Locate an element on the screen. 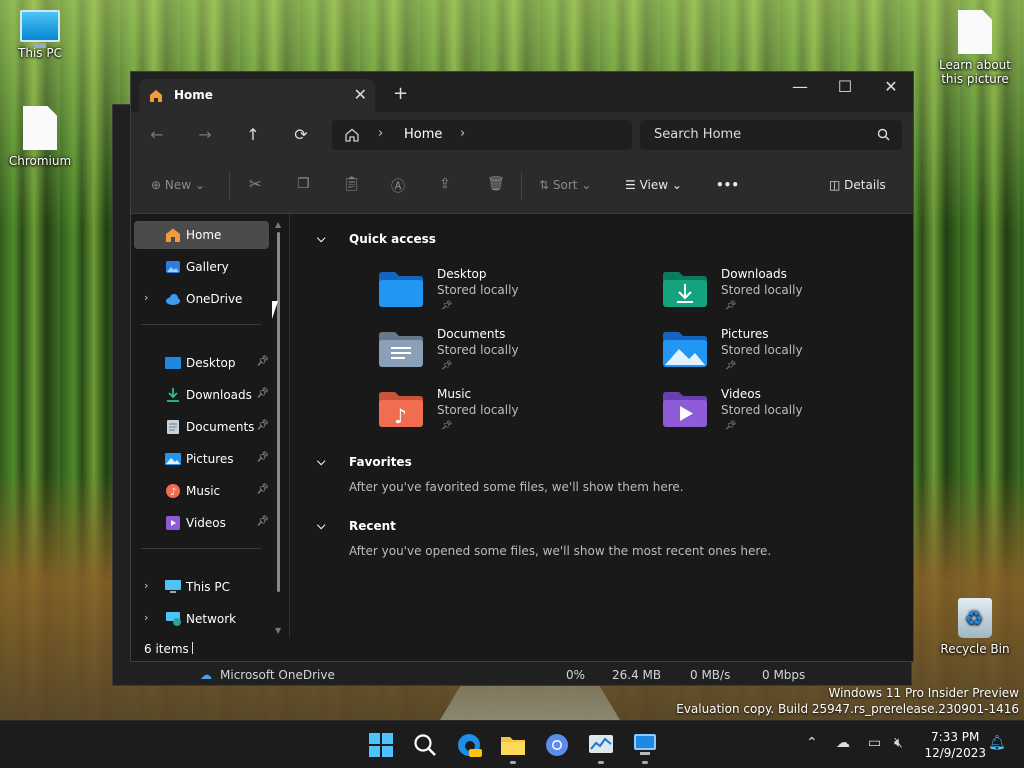 The height and width of the screenshot is (768, 1024). sort-button: ⇅ Sort ⌄ is located at coordinates (565, 185).